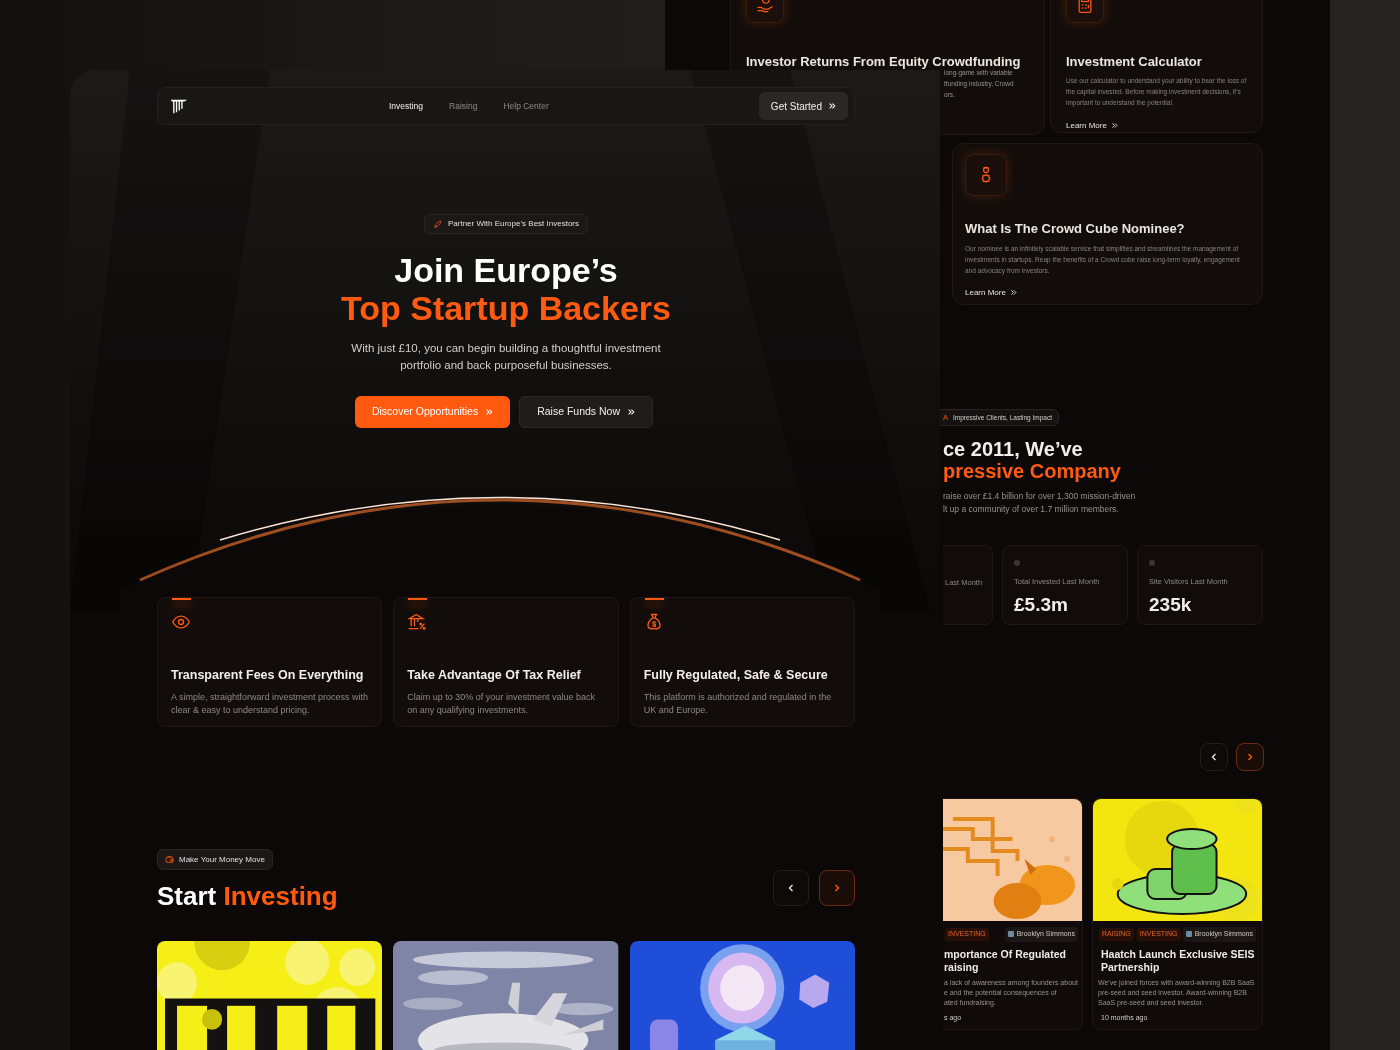  What do you see at coordinates (803, 106) in the screenshot?
I see `get-started-button: Get Started` at bounding box center [803, 106].